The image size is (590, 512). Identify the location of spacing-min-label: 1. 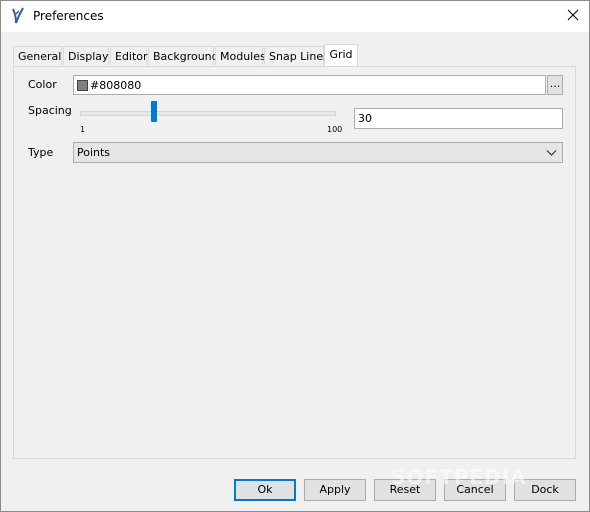
(83, 129).